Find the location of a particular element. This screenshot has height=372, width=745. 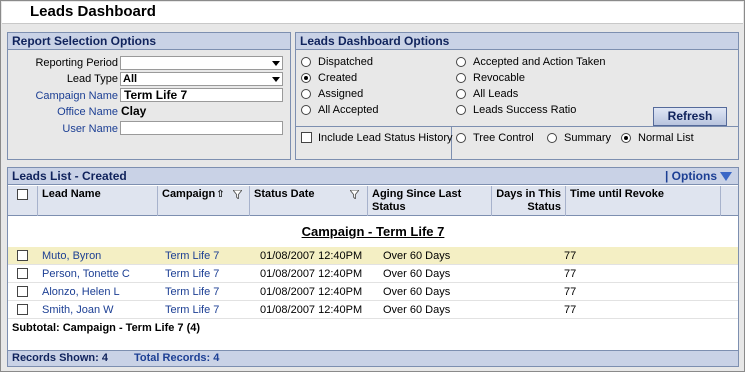

radio-tree-control is located at coordinates (461, 138).